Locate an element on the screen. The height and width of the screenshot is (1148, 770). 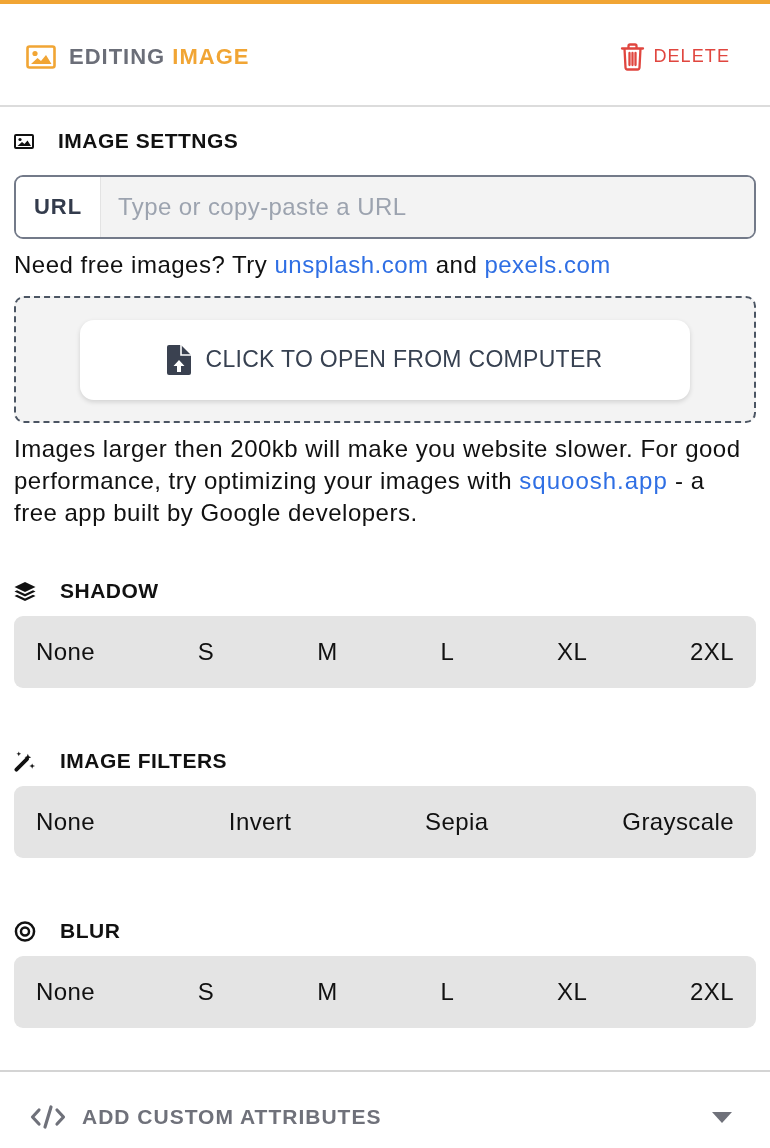
upload-button: CLICK TO OPEN FROM COMPUTER is located at coordinates (385, 359).